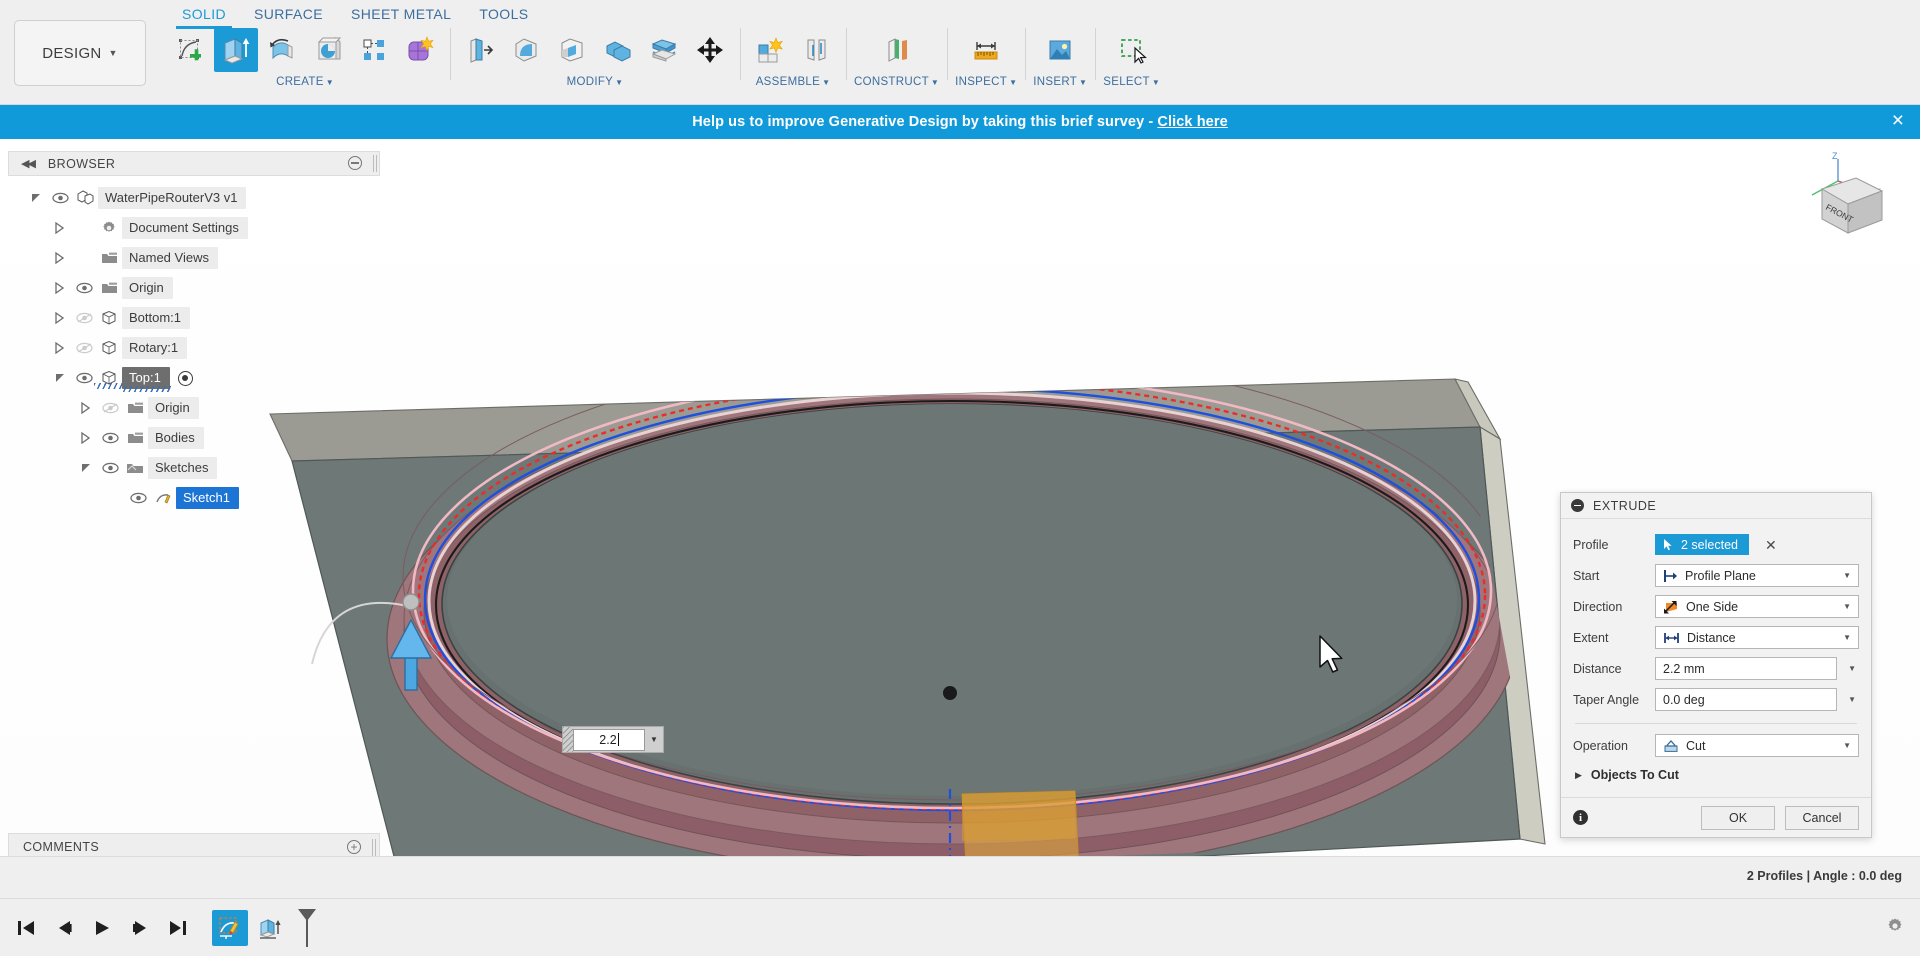 This screenshot has width=1920, height=956. What do you see at coordinates (26, 928) in the screenshot?
I see `go-to-beginning-icon` at bounding box center [26, 928].